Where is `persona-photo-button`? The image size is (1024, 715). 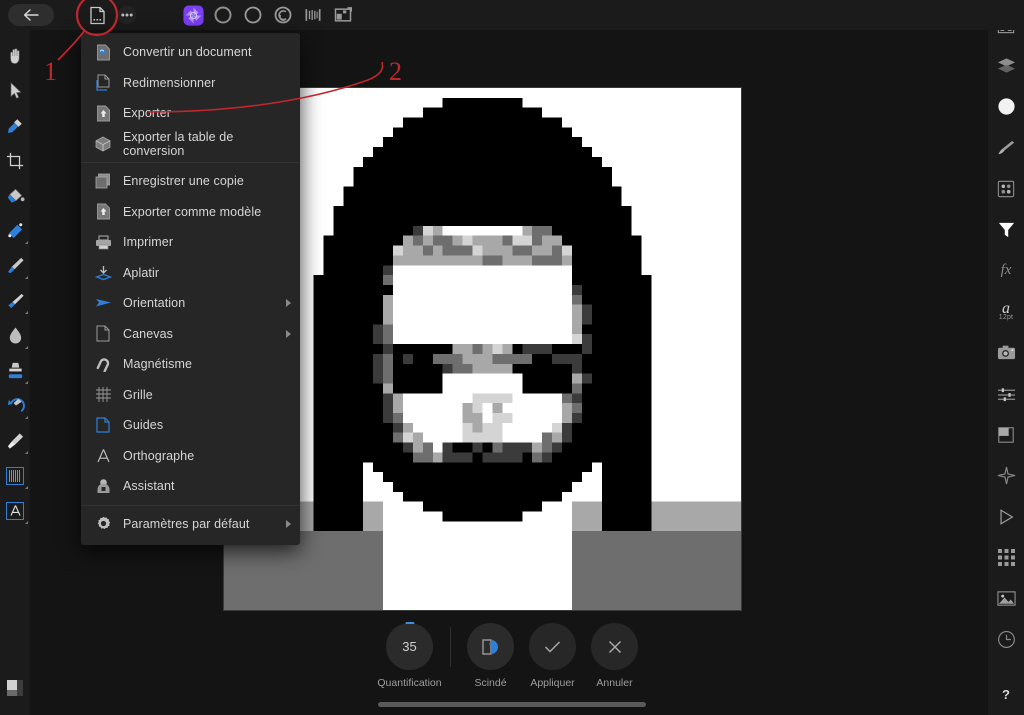 persona-photo-button is located at coordinates (193, 15).